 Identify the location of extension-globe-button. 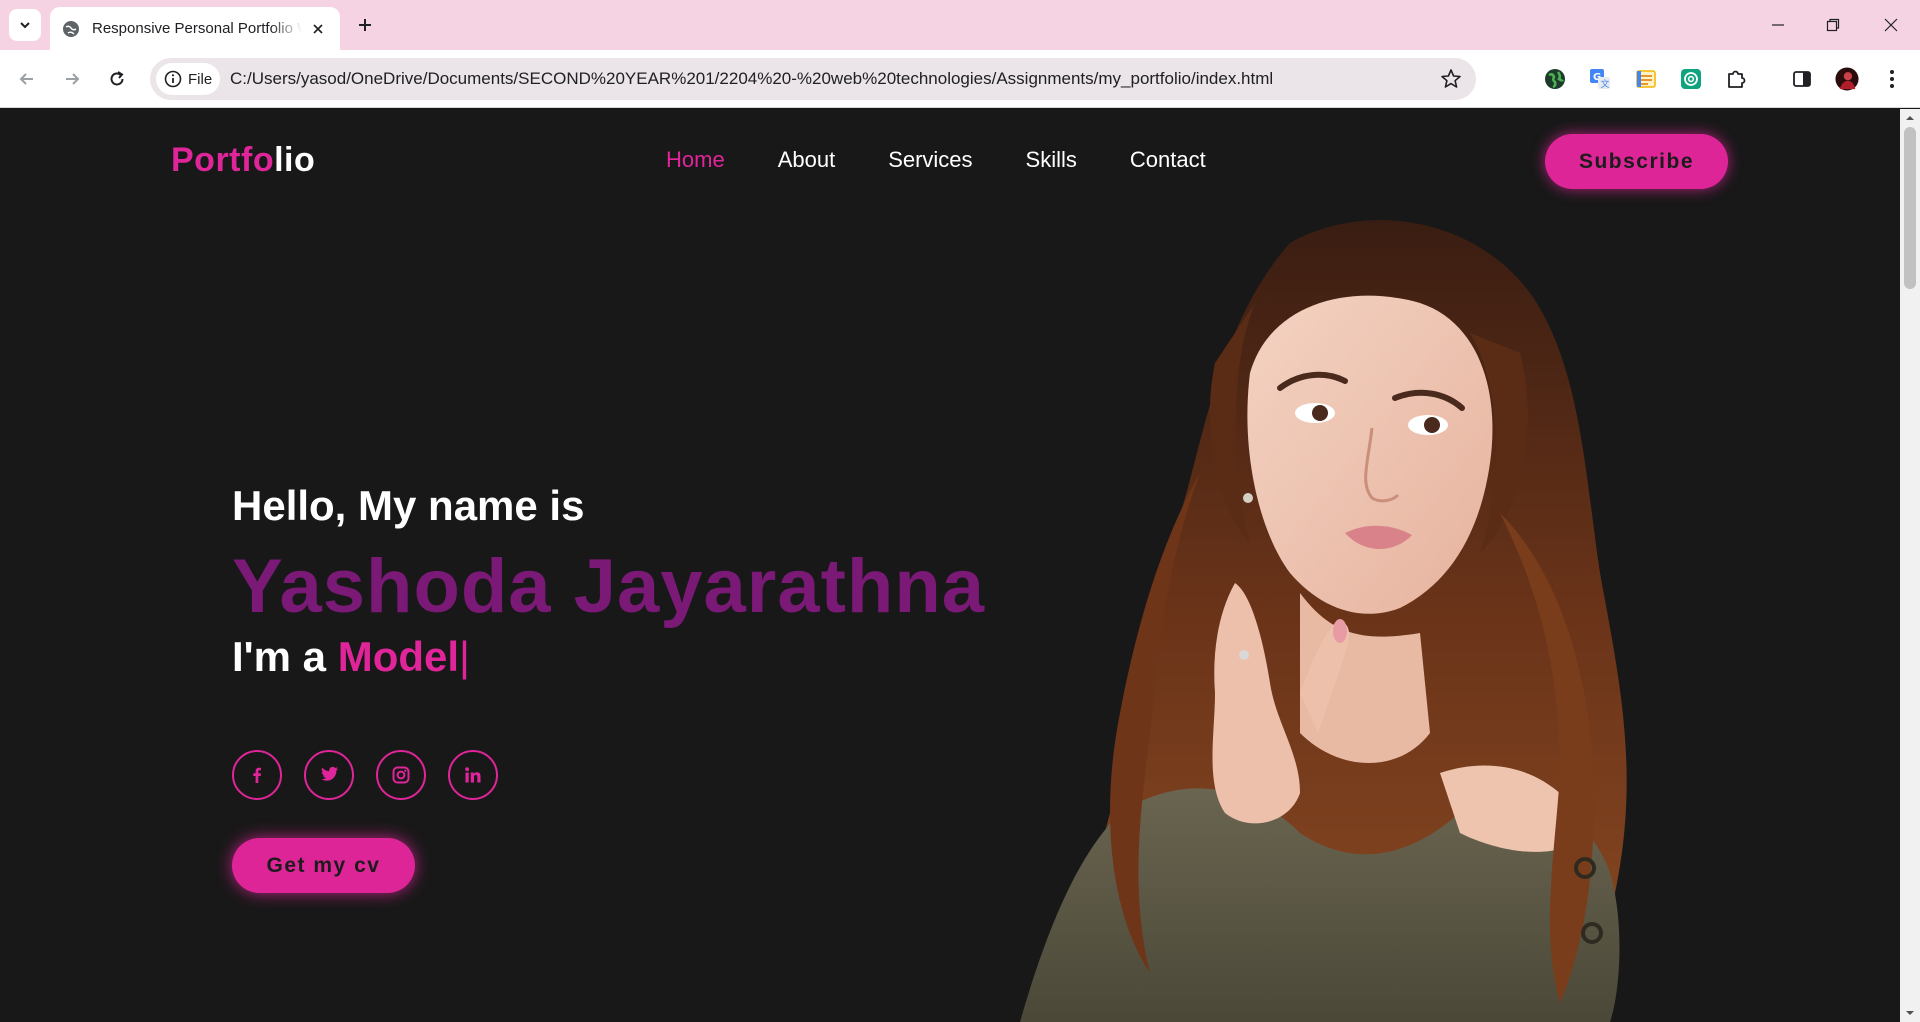
(1555, 79).